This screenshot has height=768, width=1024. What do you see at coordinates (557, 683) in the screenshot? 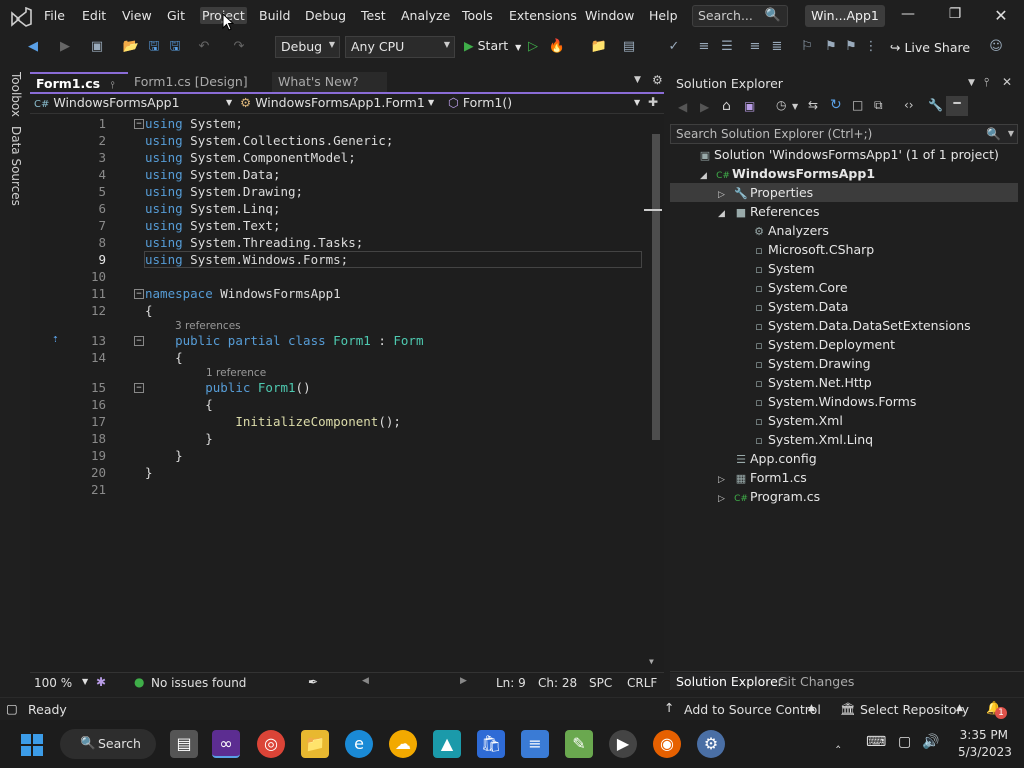
I see `column-indicator: Ch: 28` at bounding box center [557, 683].